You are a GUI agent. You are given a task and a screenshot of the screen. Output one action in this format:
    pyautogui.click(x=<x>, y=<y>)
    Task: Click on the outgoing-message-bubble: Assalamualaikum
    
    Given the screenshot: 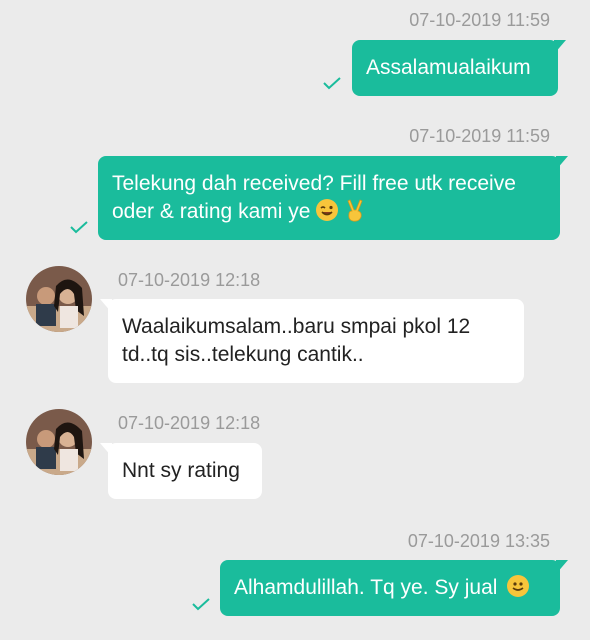 What is the action you would take?
    pyautogui.click(x=459, y=68)
    